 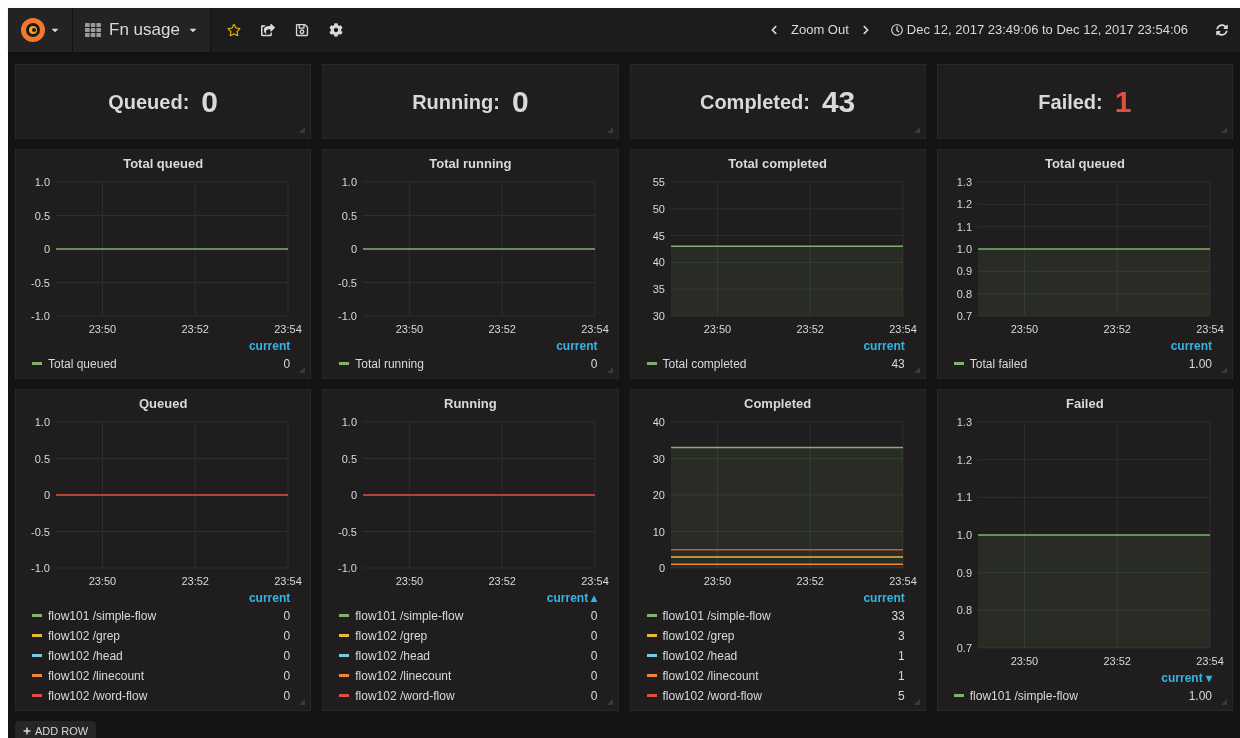 I want to click on legend-header: current ▴, so click(x=572, y=597).